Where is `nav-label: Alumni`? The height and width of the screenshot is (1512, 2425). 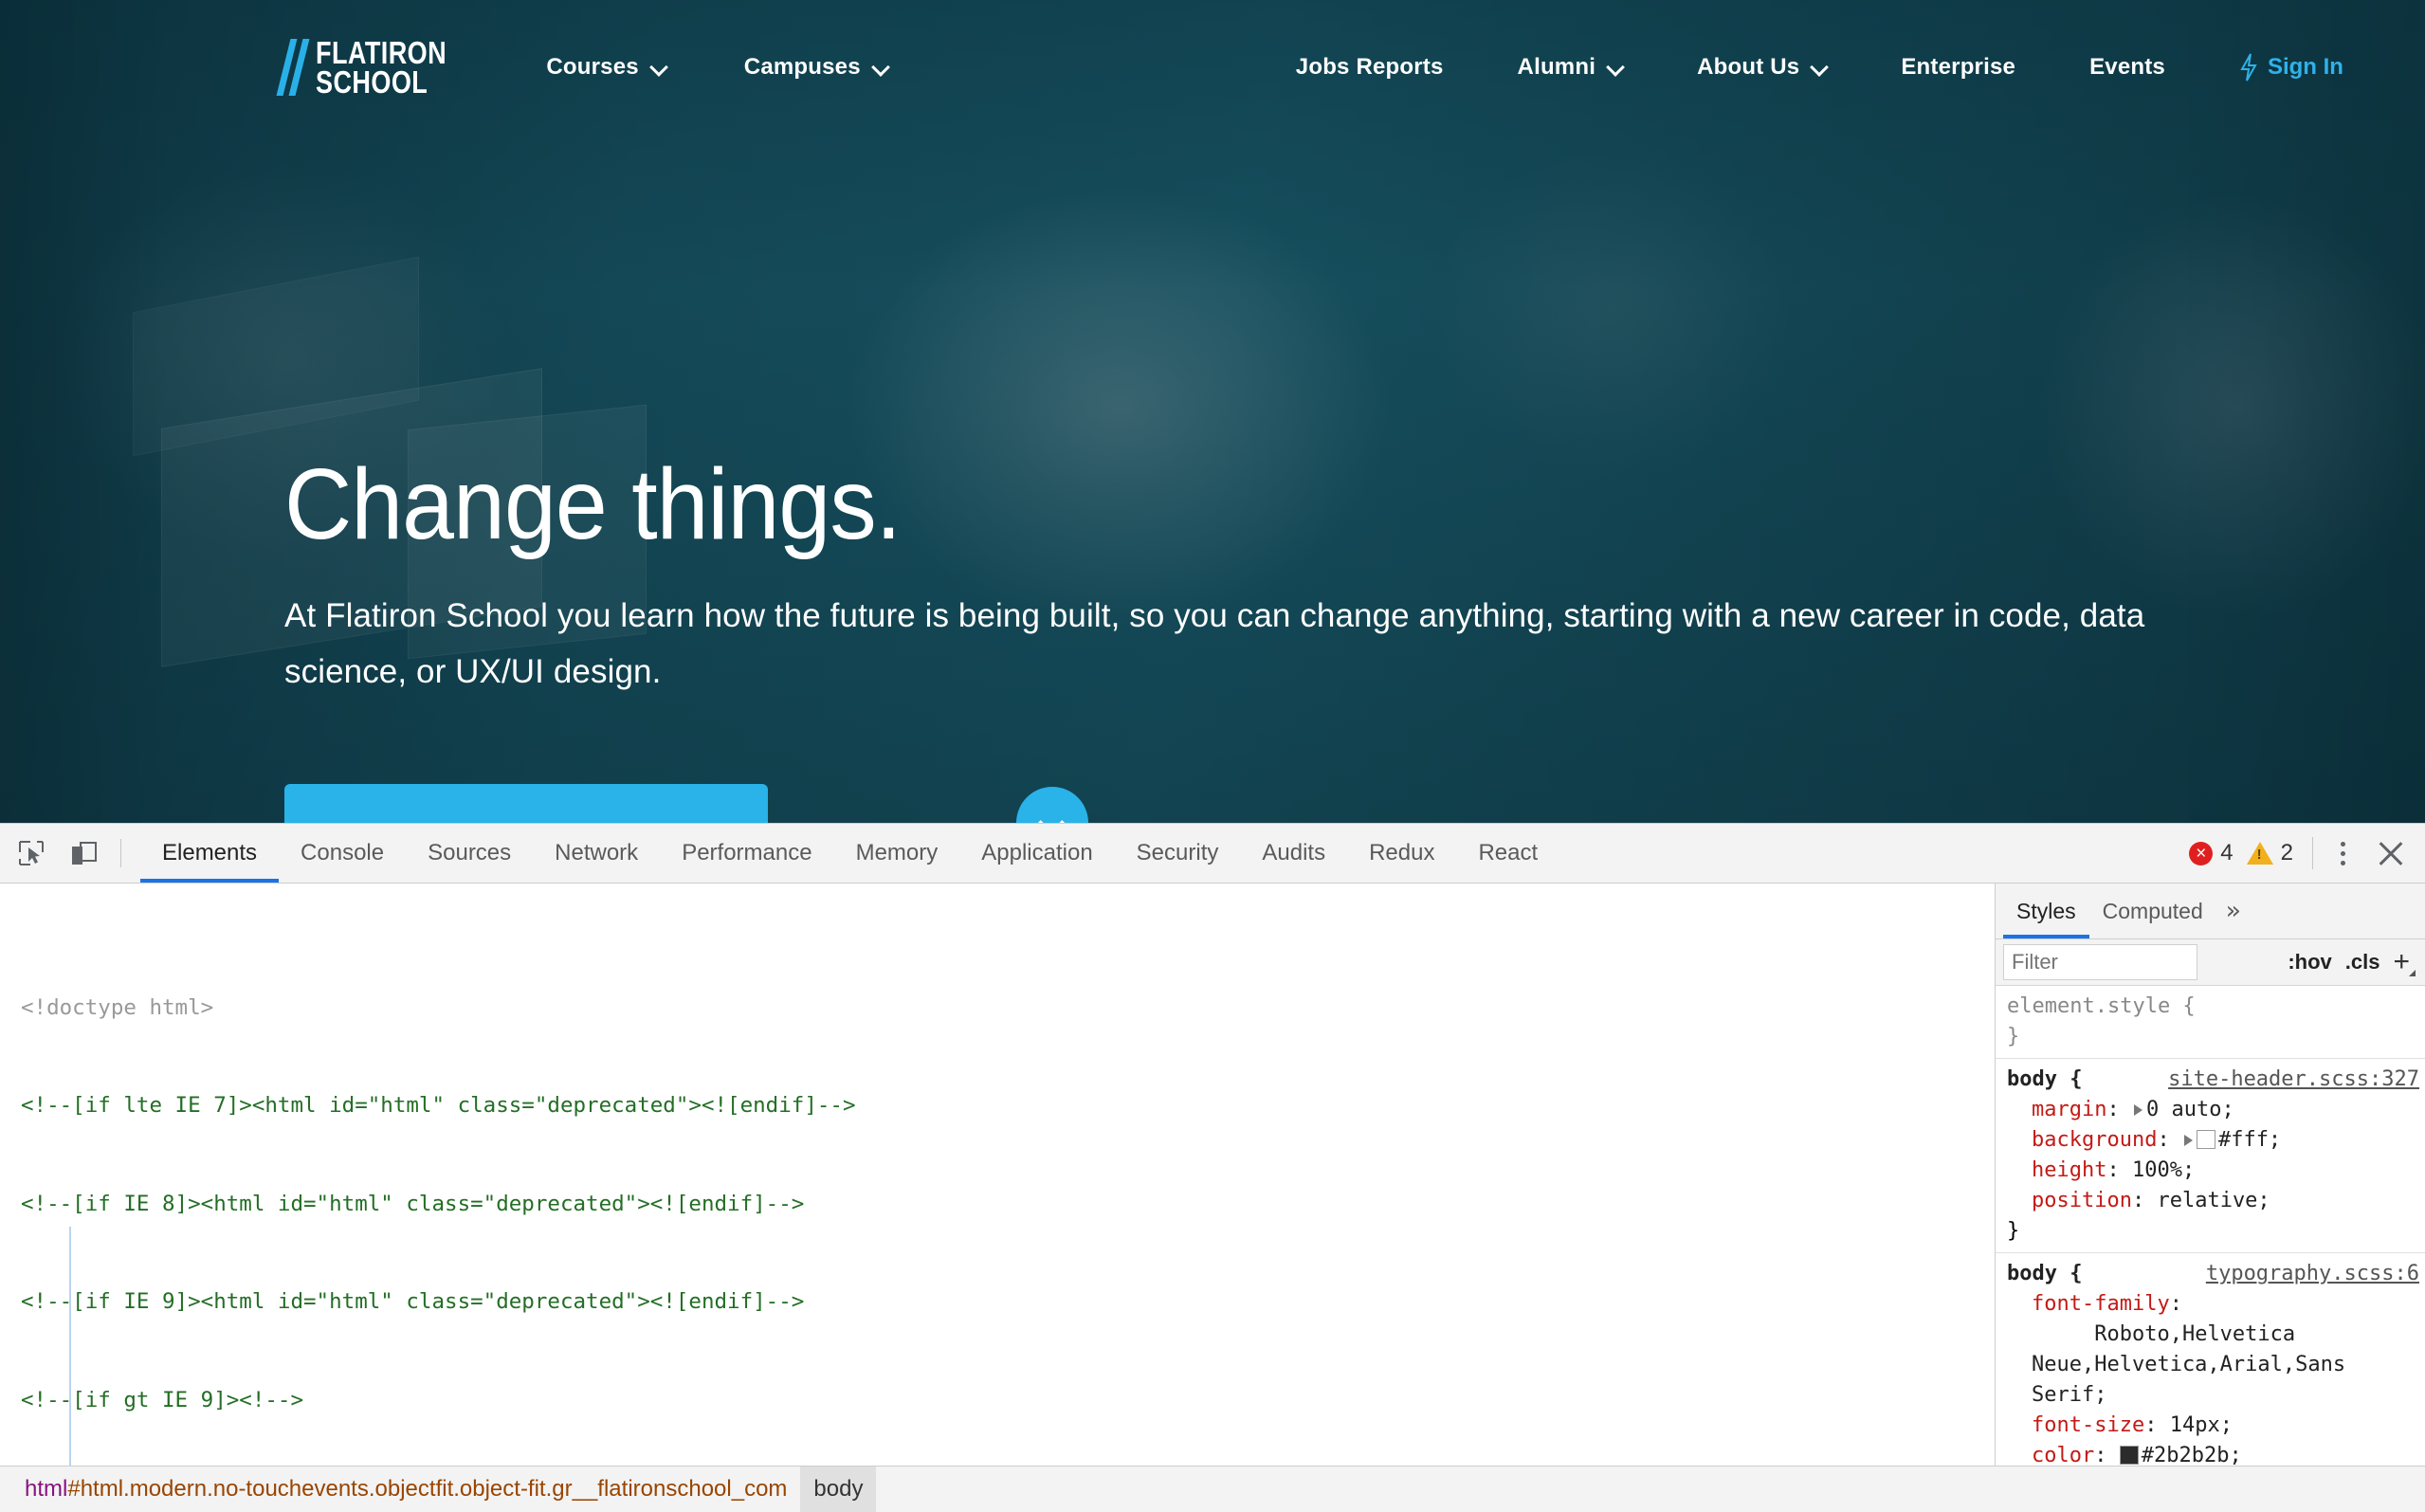
nav-label: Alumni is located at coordinates (1557, 67).